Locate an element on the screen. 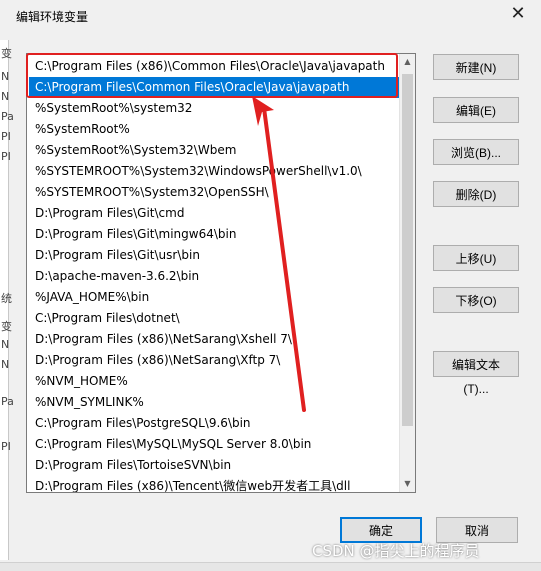 Image resolution: width=541 pixels, height=571 pixels. annotation-highlight-box is located at coordinates (212, 75).